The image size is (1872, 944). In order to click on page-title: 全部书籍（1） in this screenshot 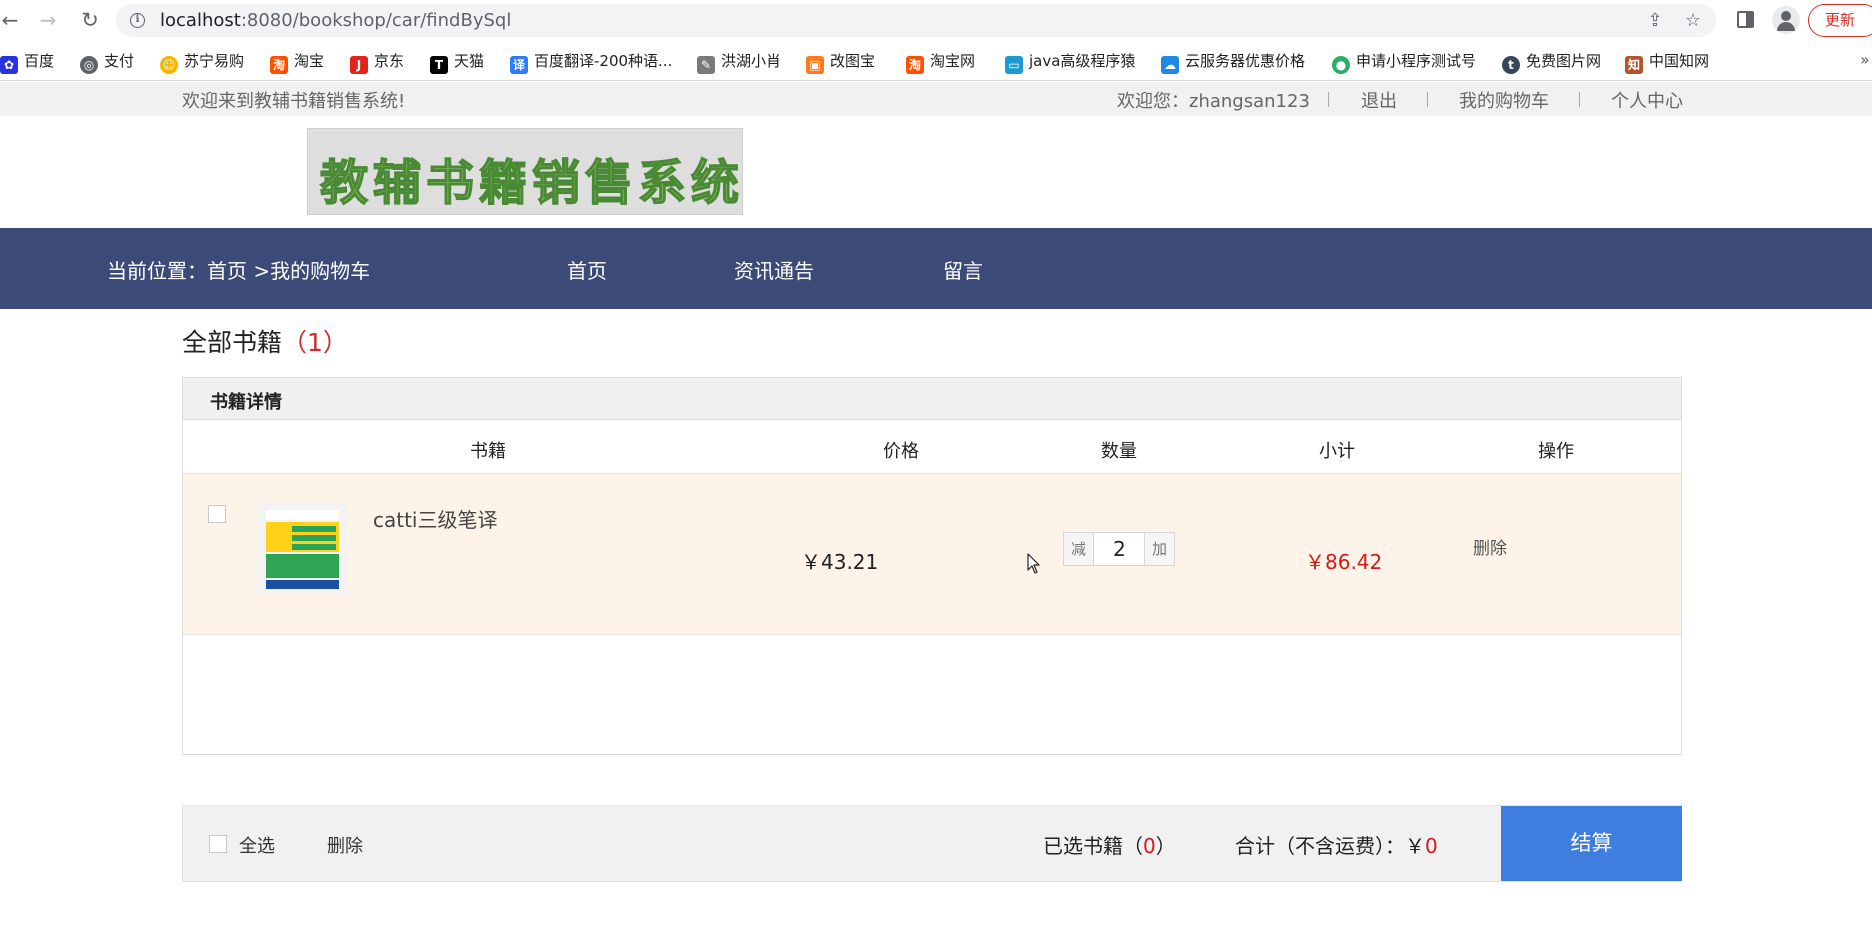, I will do `click(265, 341)`.